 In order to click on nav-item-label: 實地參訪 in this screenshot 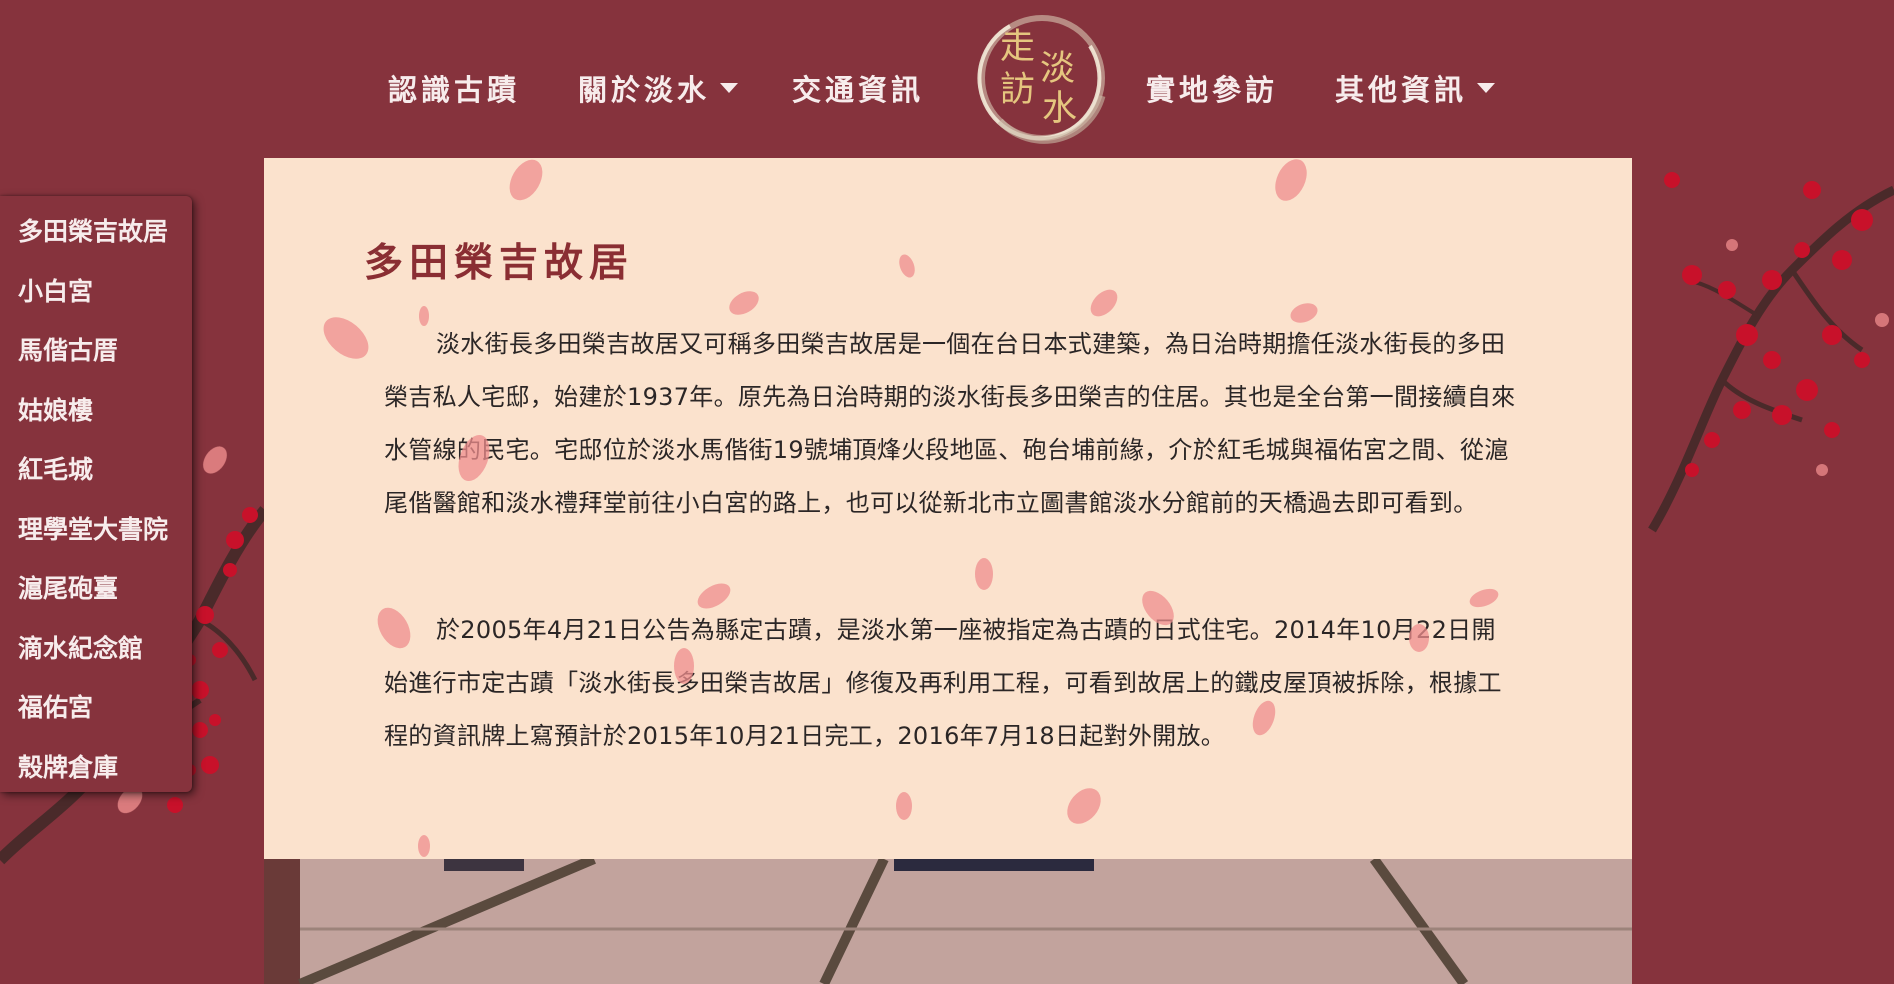, I will do `click(1212, 90)`.